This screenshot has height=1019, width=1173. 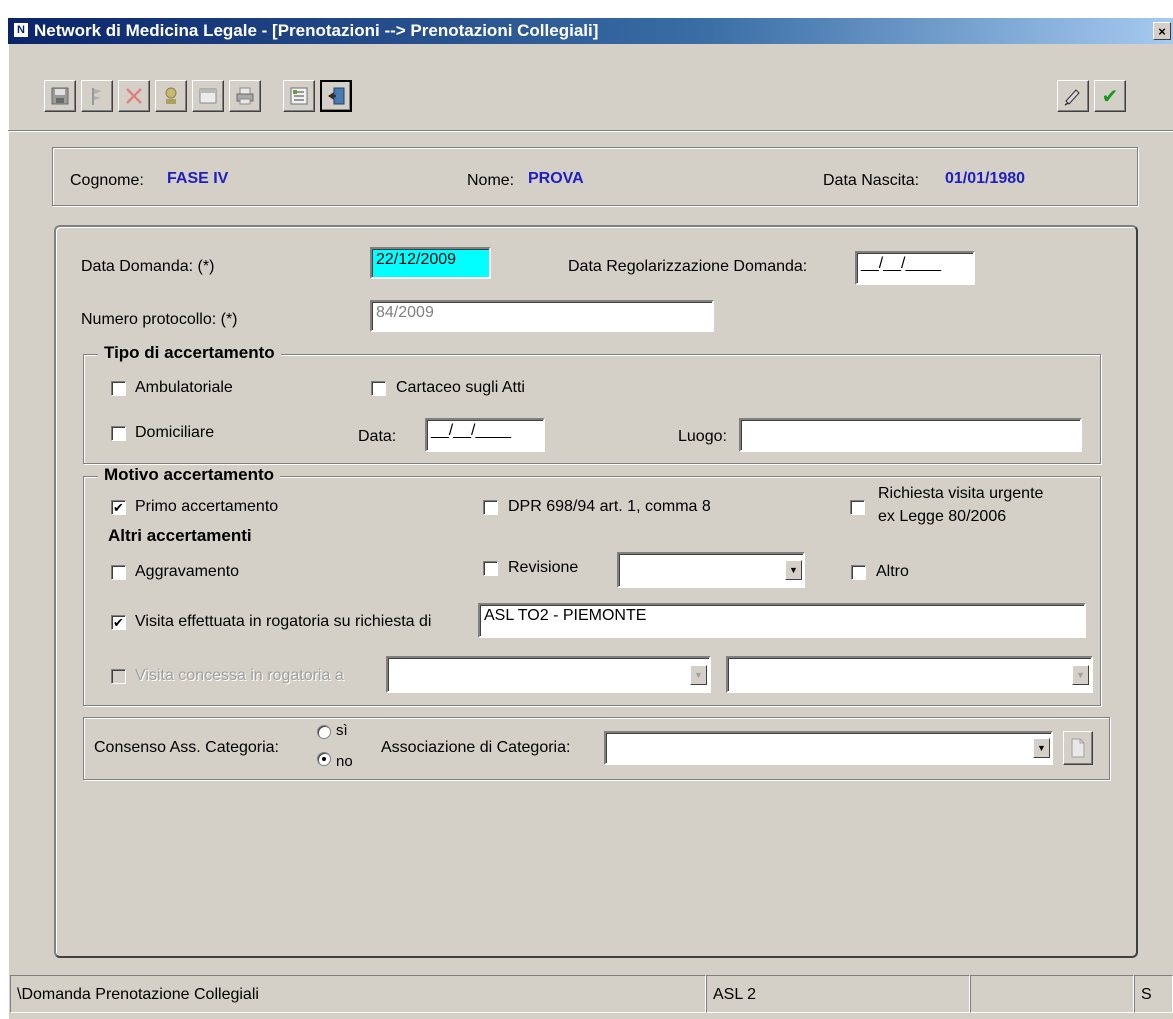 I want to click on data-reg-input: __/__/____, so click(x=915, y=268).